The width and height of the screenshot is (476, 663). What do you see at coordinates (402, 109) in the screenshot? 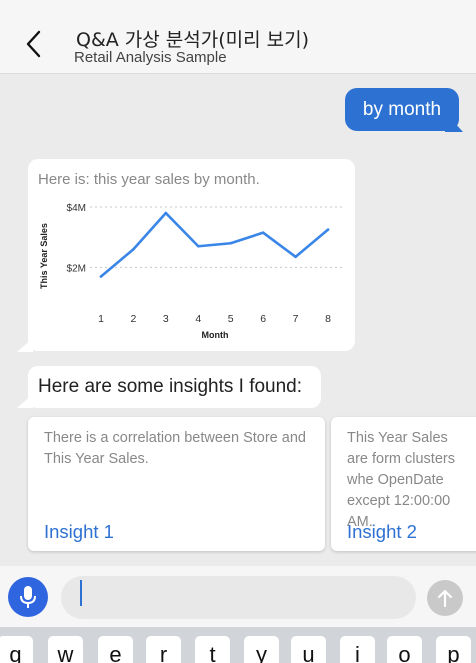
I see `user-message-bubble: by month` at bounding box center [402, 109].